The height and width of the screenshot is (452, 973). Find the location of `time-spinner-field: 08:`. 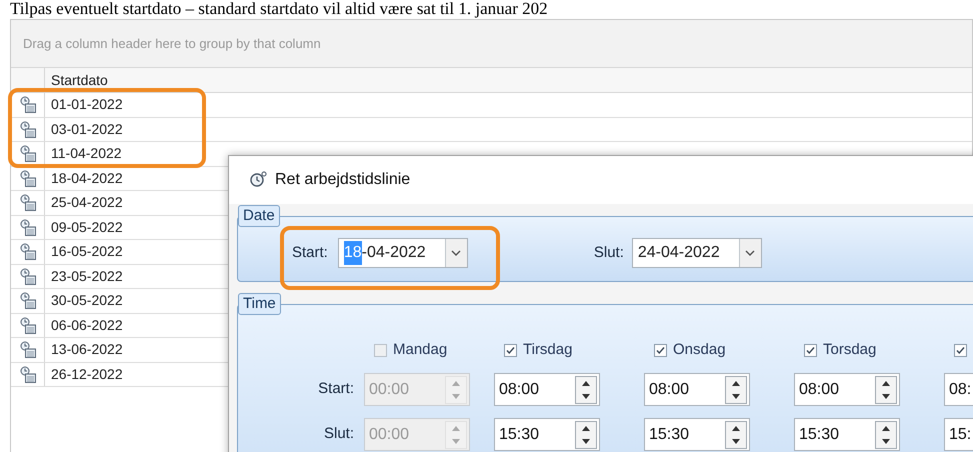

time-spinner-field: 08: is located at coordinates (958, 389).